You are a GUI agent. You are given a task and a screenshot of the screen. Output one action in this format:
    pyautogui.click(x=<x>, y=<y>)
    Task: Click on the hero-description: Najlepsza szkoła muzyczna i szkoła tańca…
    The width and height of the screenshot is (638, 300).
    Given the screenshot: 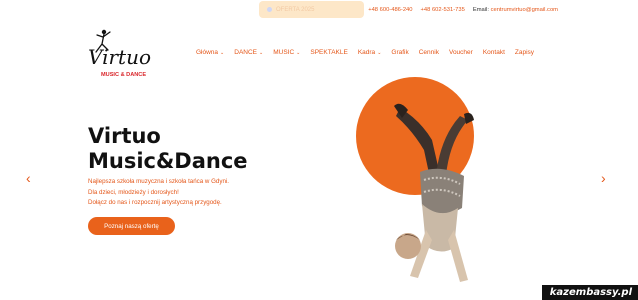 What is the action you would take?
    pyautogui.click(x=158, y=193)
    